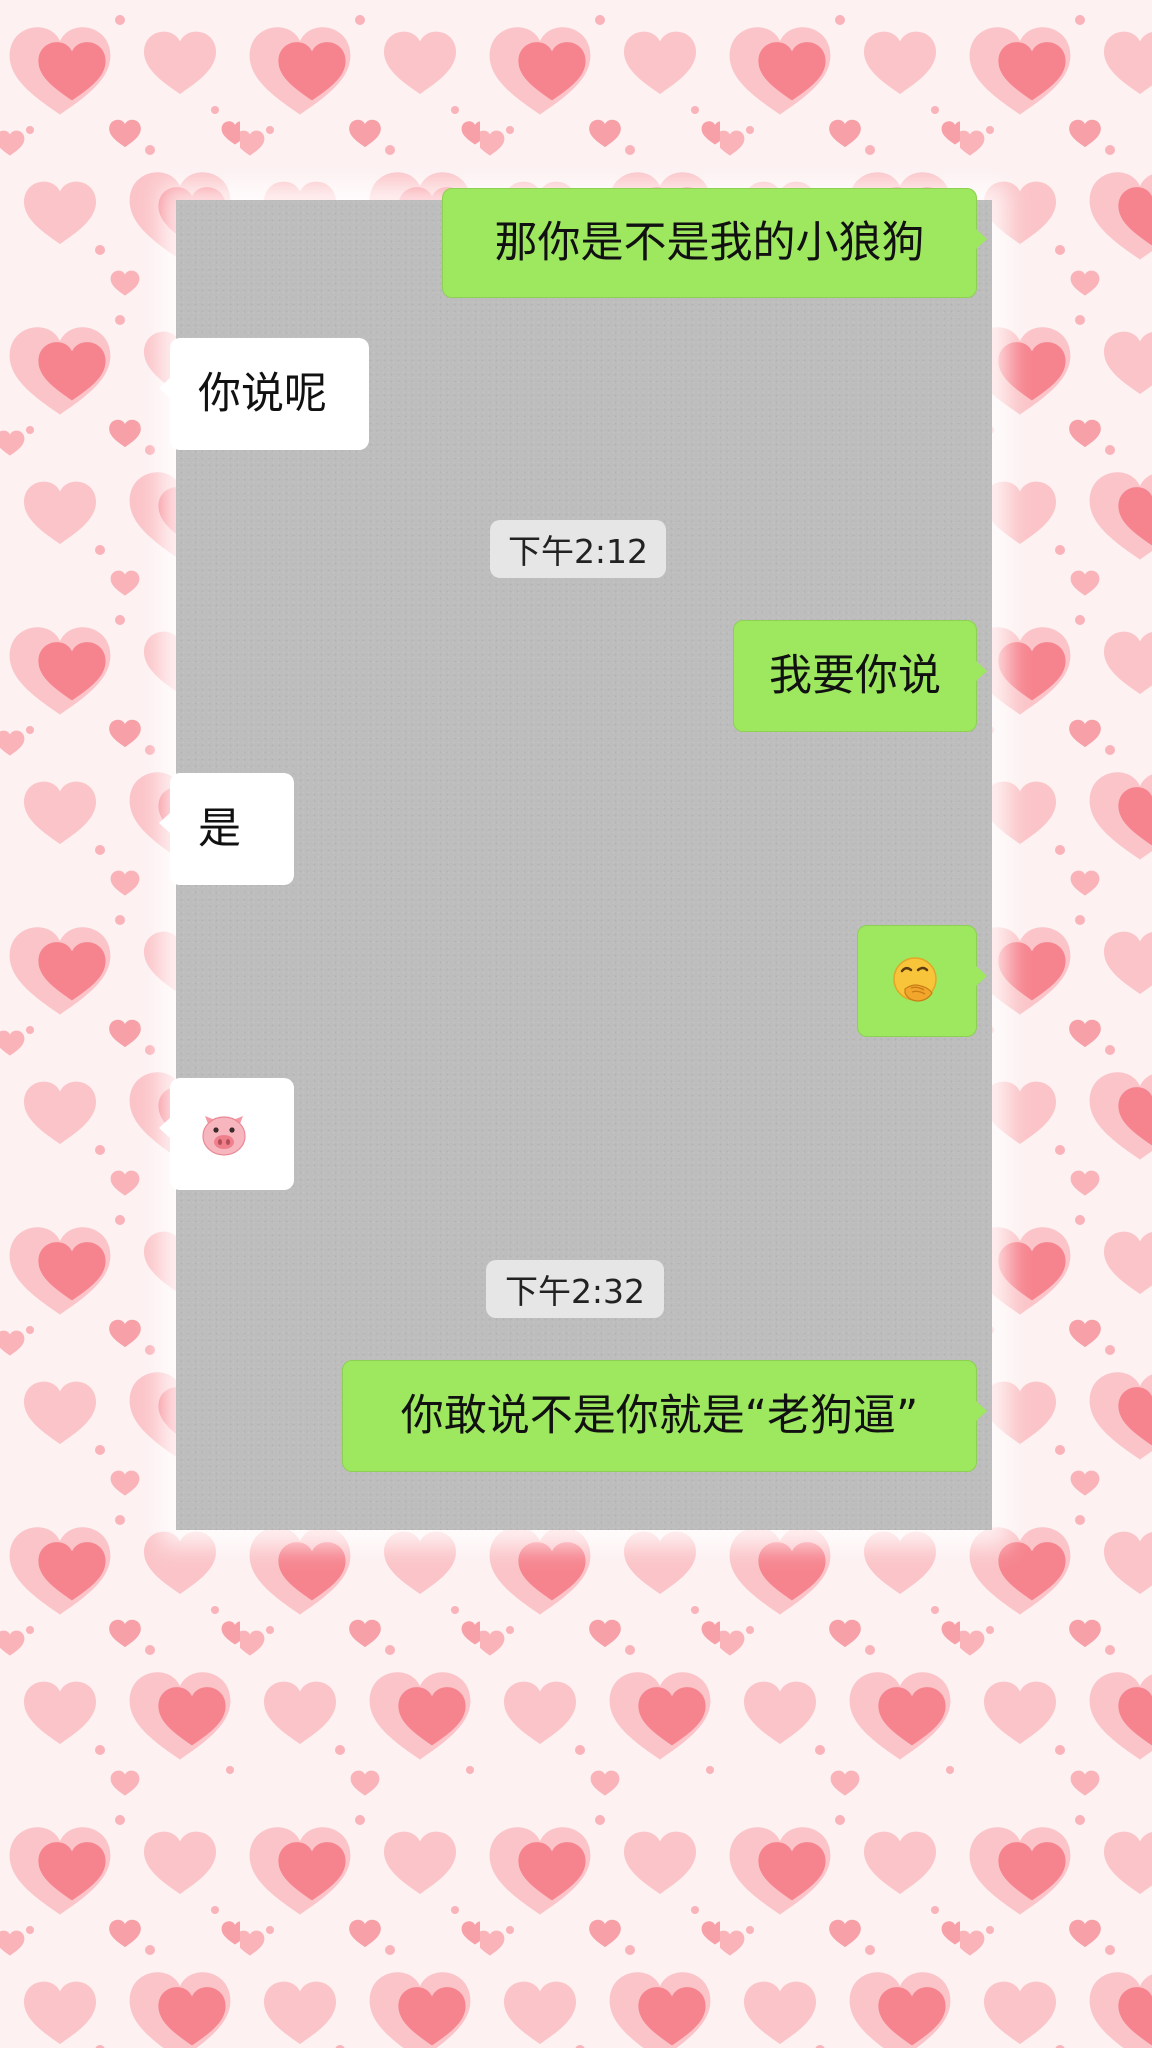 This screenshot has width=1152, height=2048. I want to click on outgoing-message-bubble: 我要你说, so click(860, 676).